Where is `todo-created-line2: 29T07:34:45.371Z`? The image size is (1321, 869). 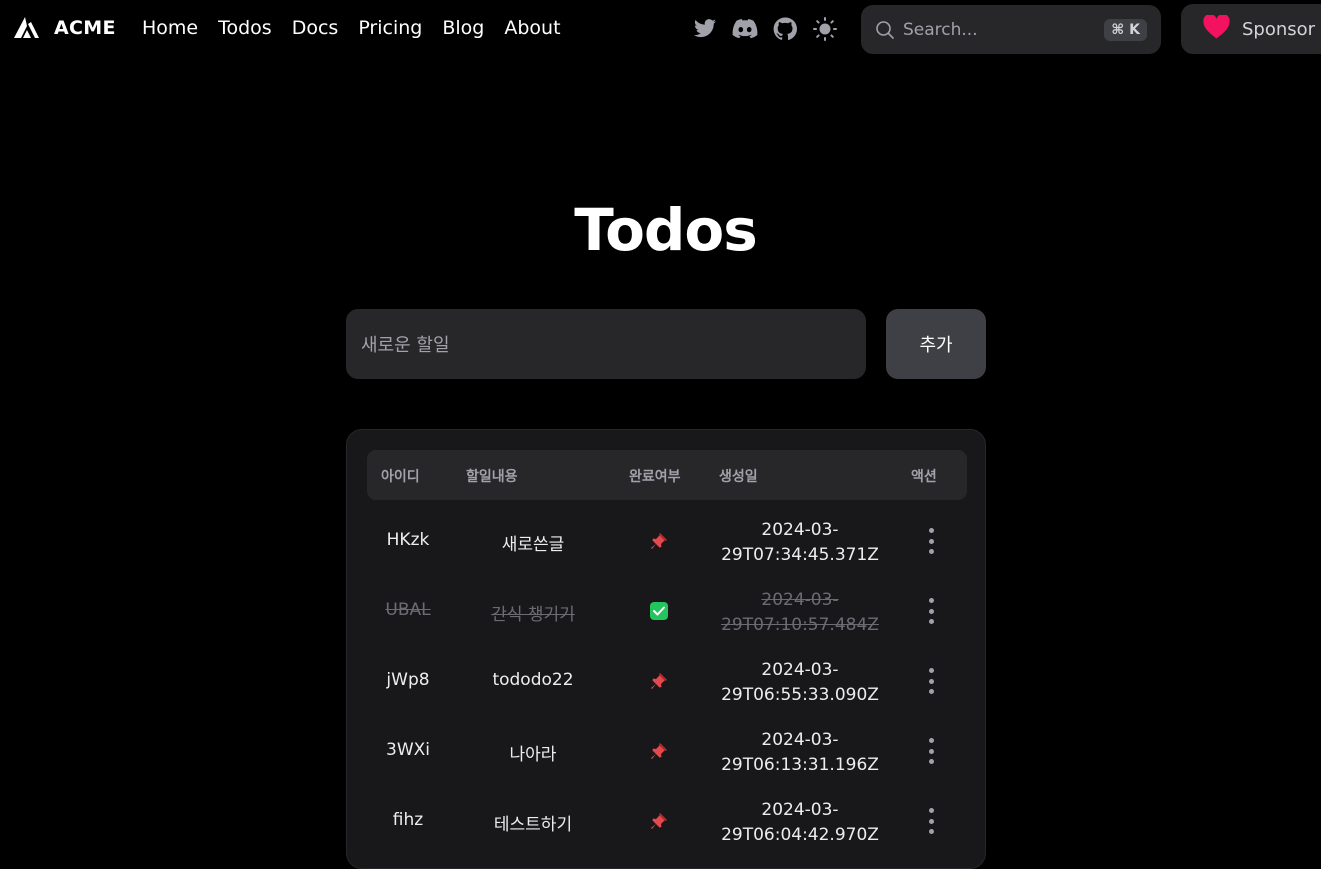 todo-created-line2: 29T07:34:45.371Z is located at coordinates (800, 555).